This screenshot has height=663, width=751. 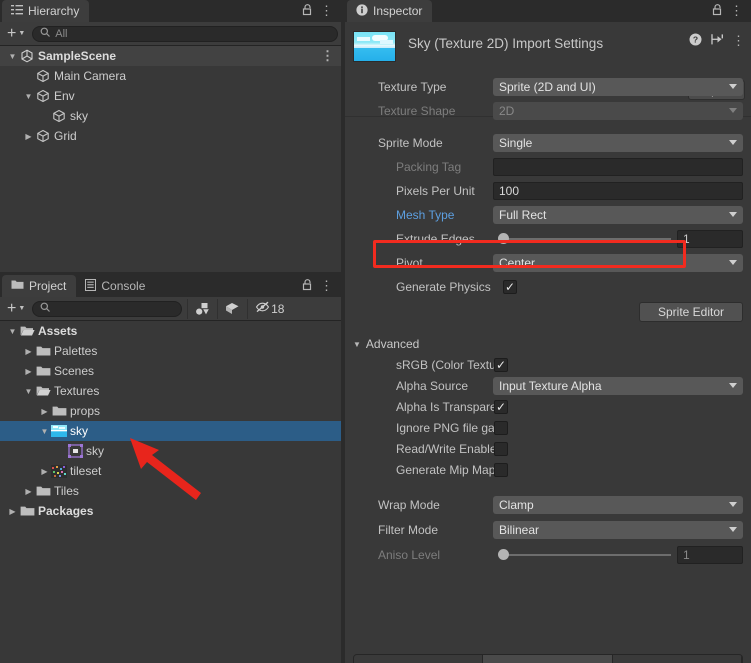 I want to click on packing-tag-input, so click(x=618, y=166).